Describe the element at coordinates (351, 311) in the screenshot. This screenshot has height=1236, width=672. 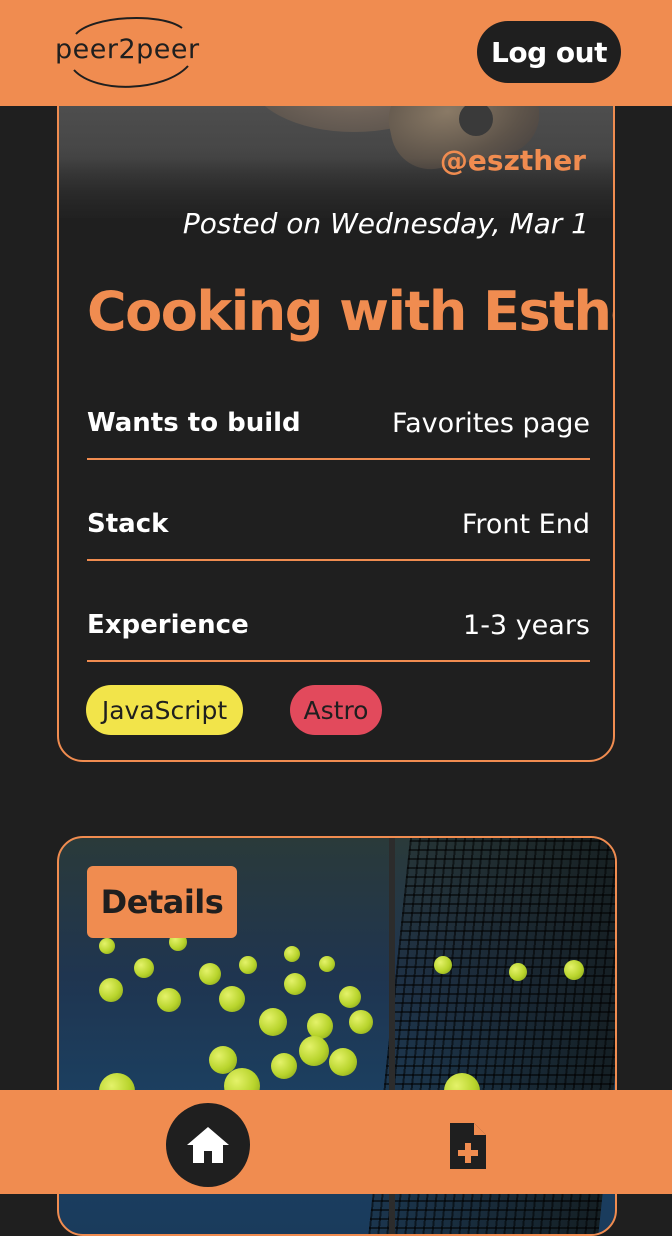
I see `card-title: Cooking with Esther` at that location.